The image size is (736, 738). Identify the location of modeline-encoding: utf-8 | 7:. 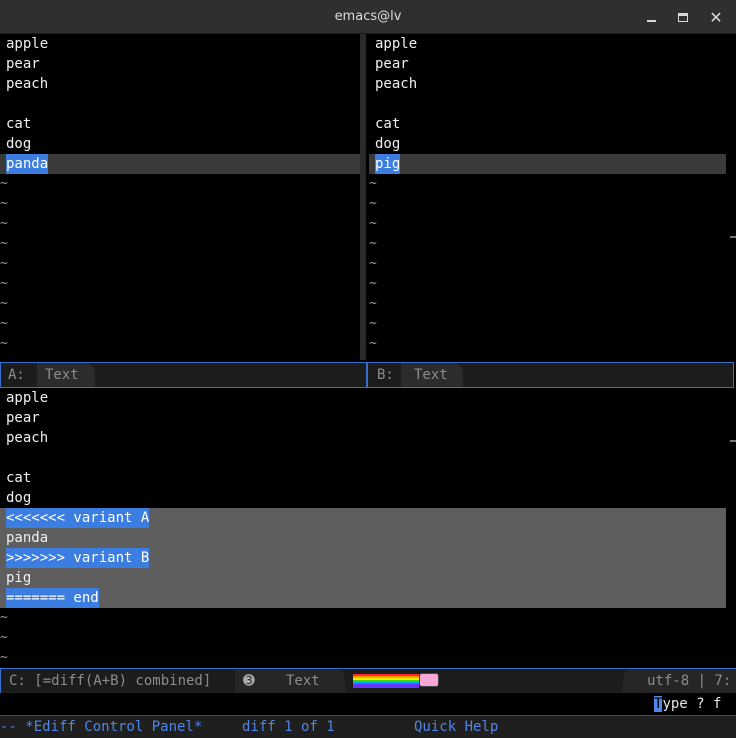
(689, 681).